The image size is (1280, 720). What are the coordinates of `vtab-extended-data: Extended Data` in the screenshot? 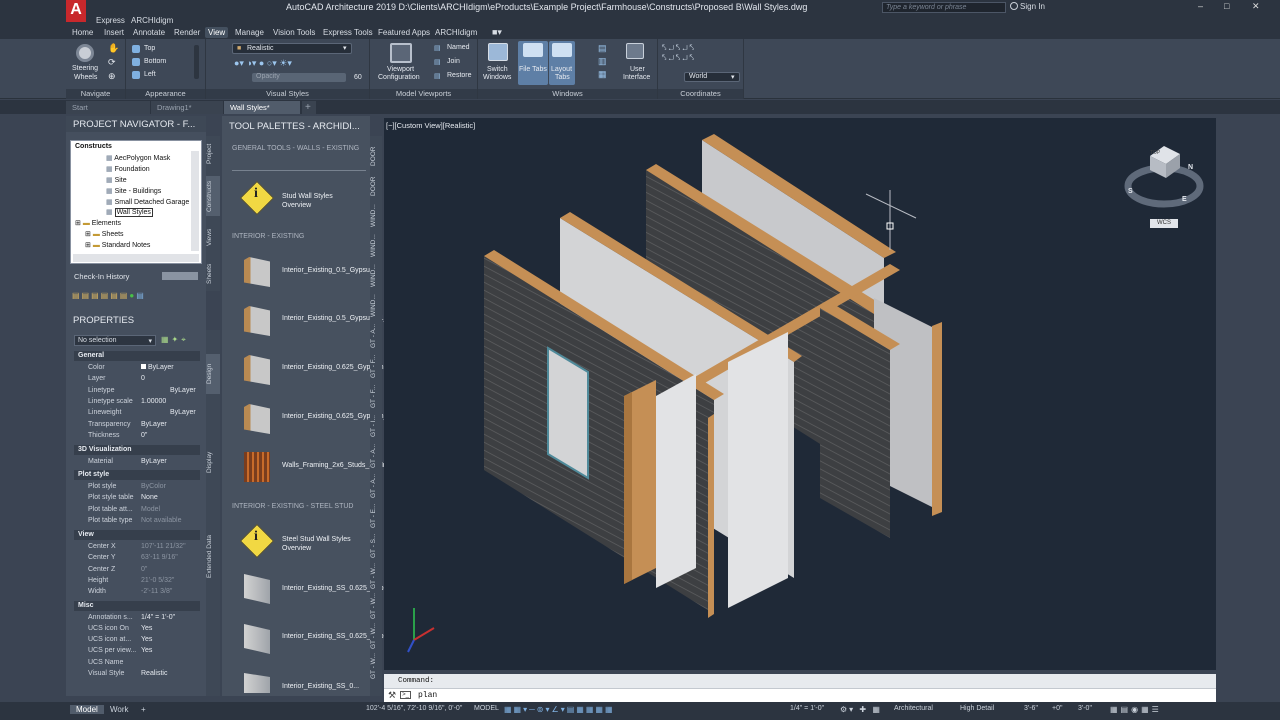 It's located at (213, 556).